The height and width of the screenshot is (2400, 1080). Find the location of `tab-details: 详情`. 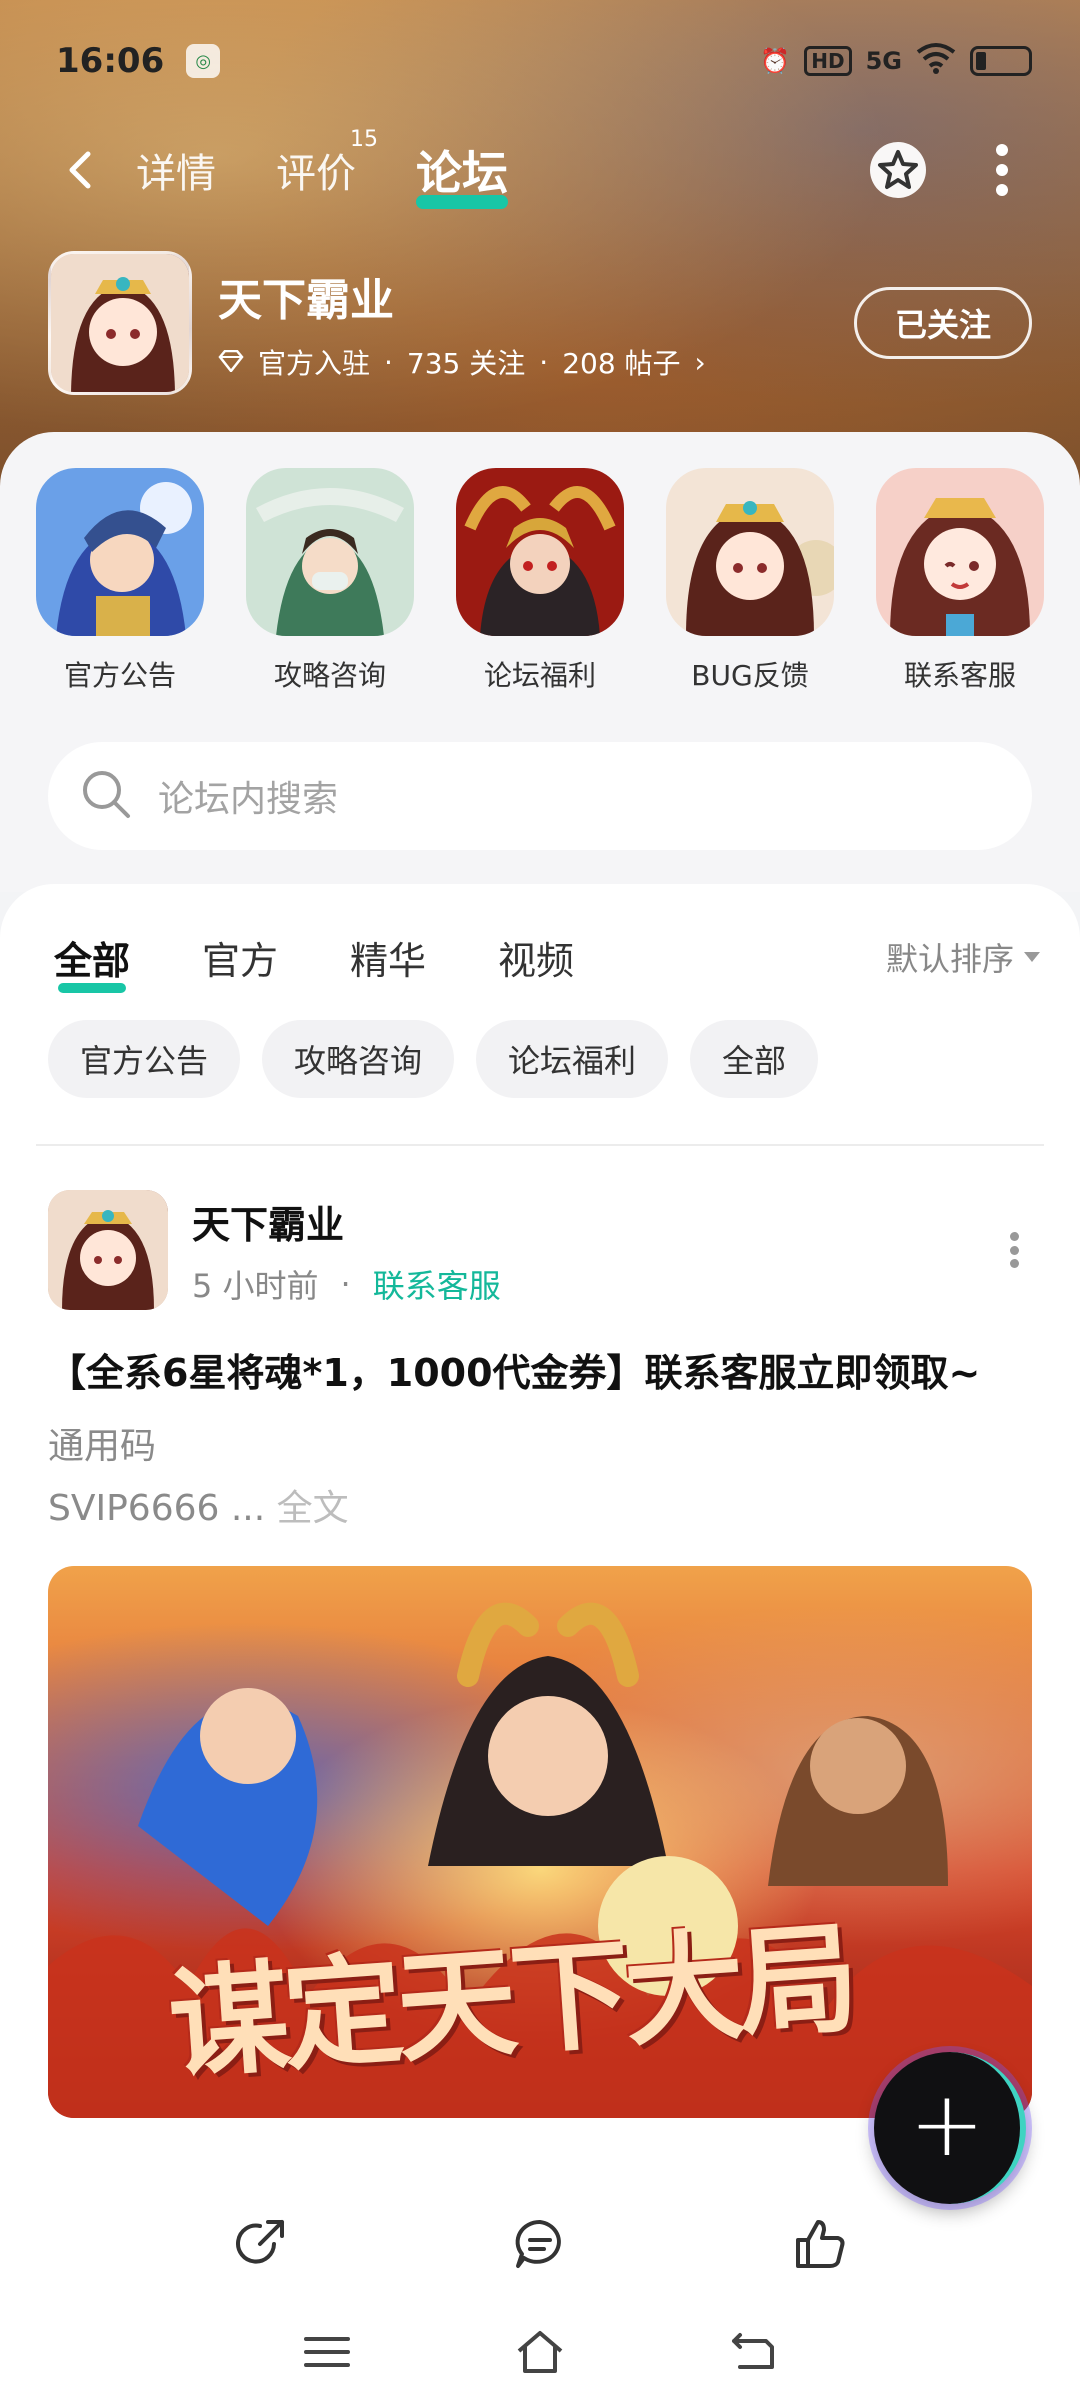

tab-details: 详情 is located at coordinates (176, 170).